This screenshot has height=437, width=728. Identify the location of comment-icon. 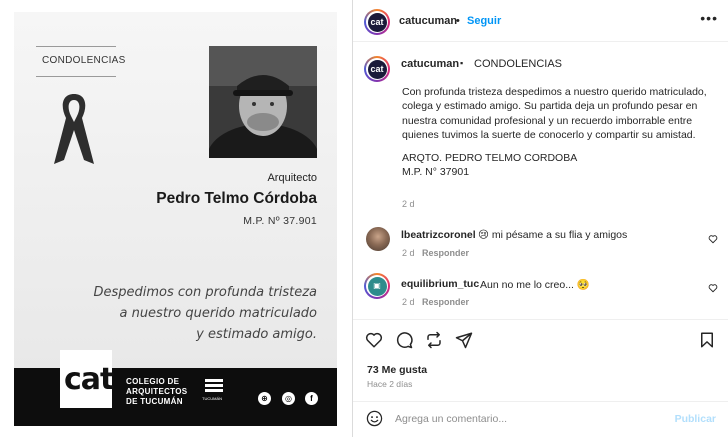
(404, 340).